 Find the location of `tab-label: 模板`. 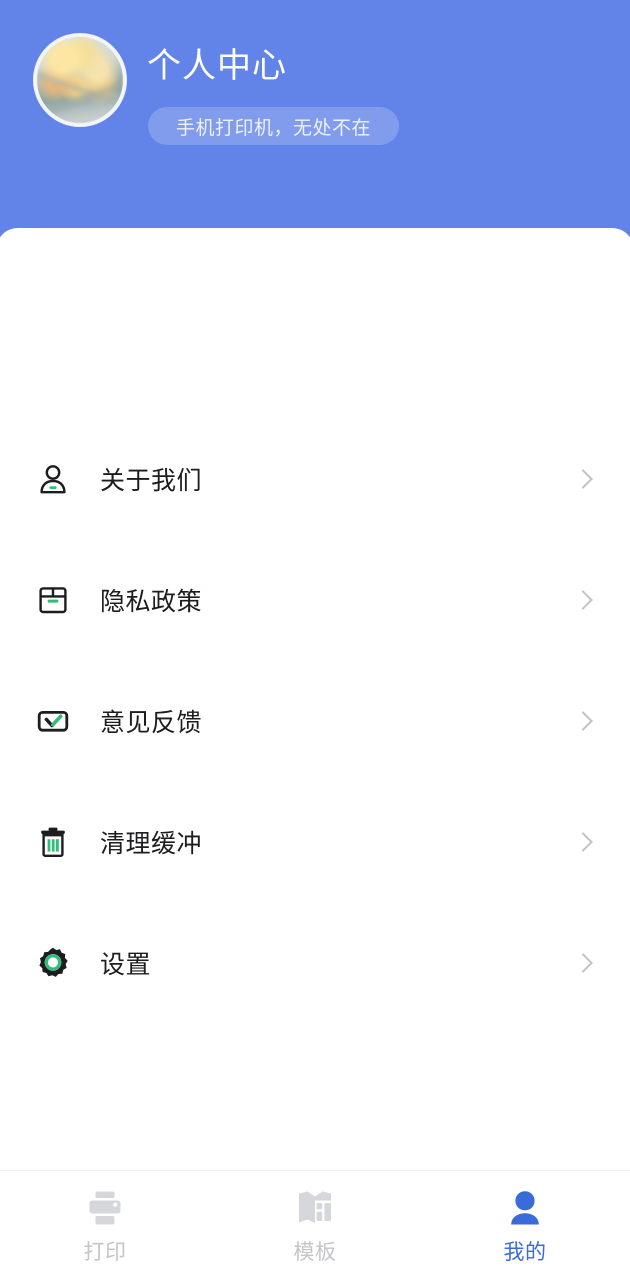

tab-label: 模板 is located at coordinates (315, 1252).